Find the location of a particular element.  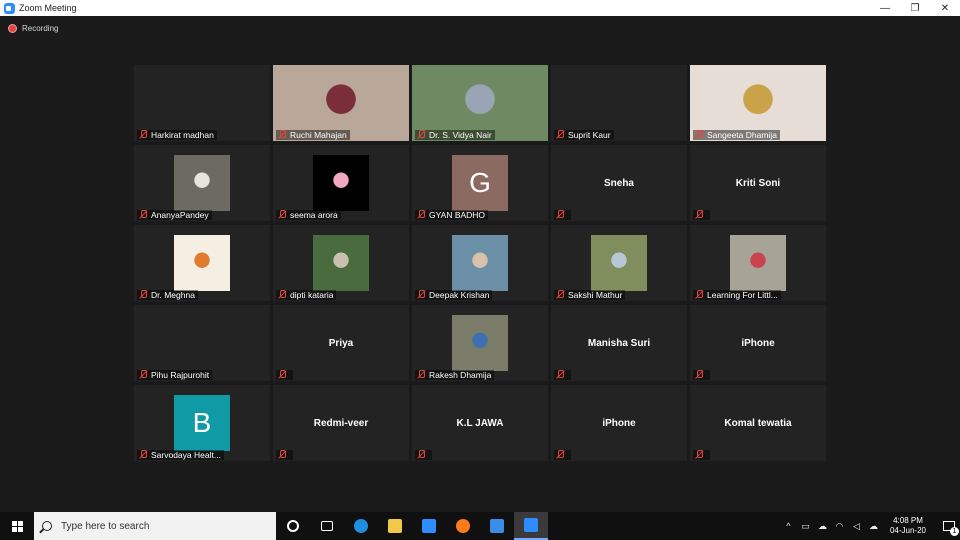

participant-name-label: Sangeeta Dhamija is located at coordinates (736, 135).